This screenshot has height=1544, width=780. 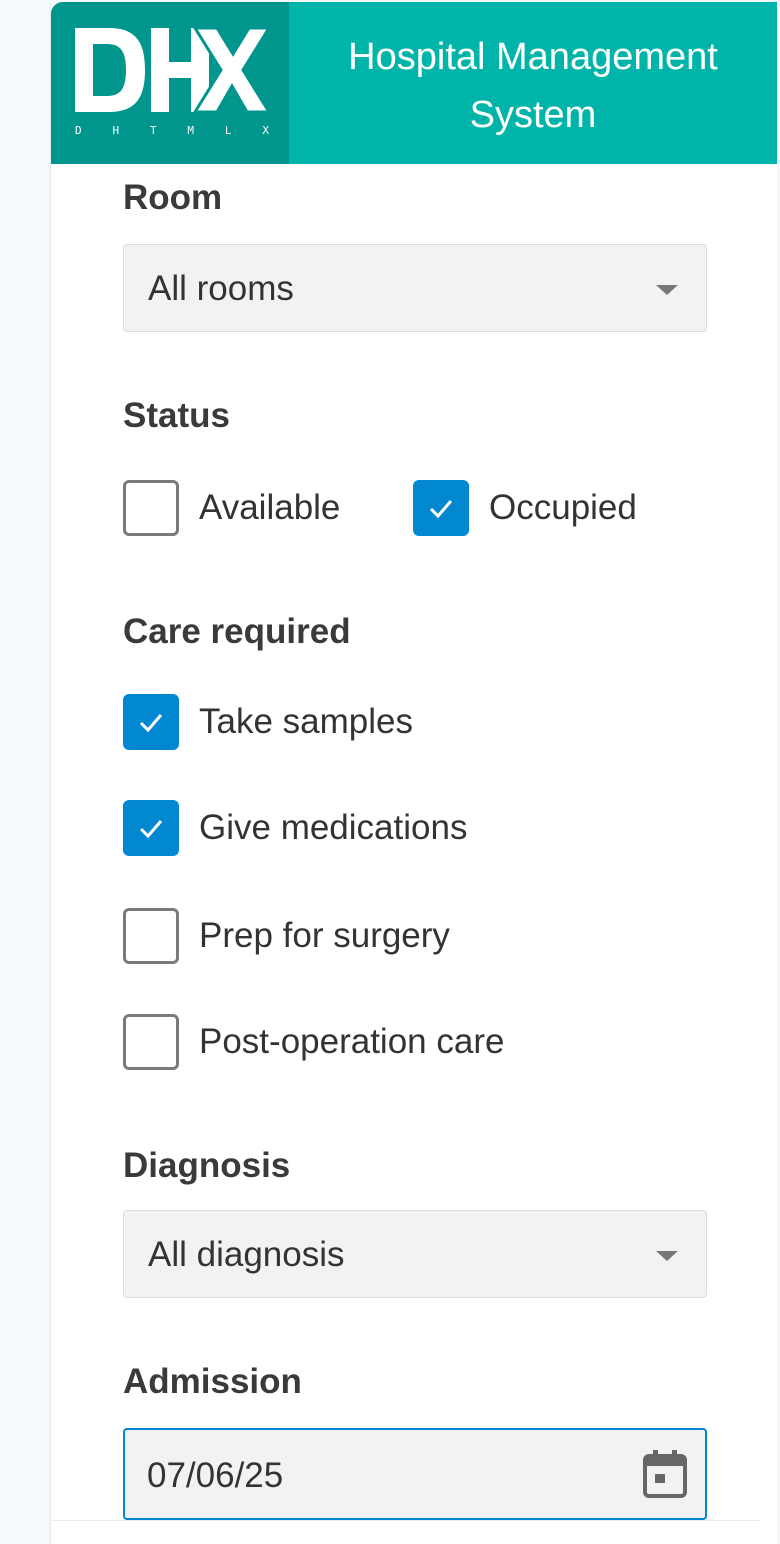 What do you see at coordinates (172, 130) in the screenshot?
I see `logo-subtitle: D H T M L X` at bounding box center [172, 130].